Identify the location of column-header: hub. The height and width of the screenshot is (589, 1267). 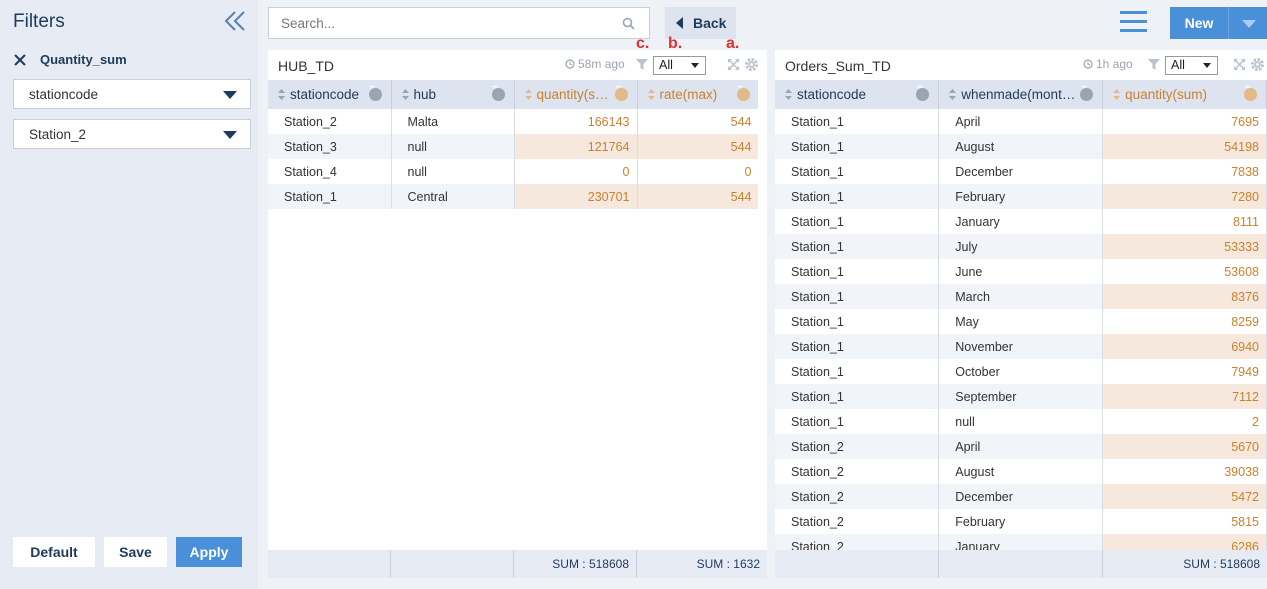
(453, 94).